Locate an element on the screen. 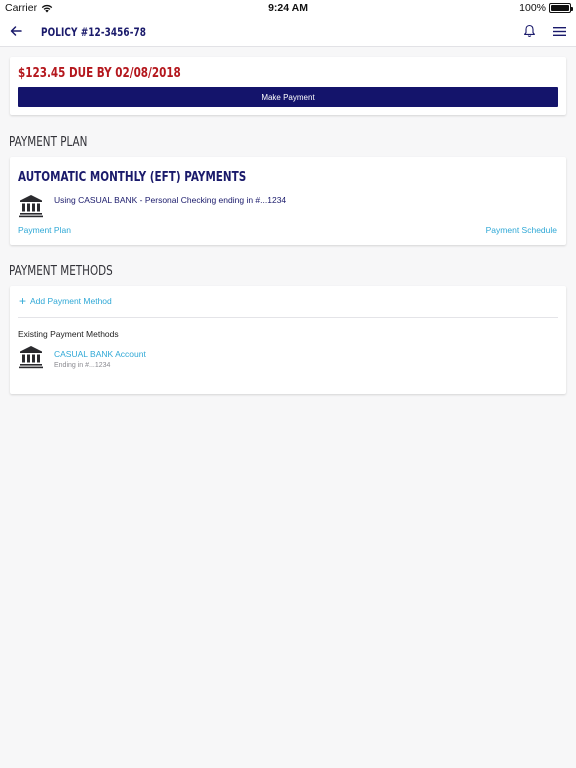 The width and height of the screenshot is (576, 768). nav-bar: POLICY #12-3456-78 is located at coordinates (288, 31).